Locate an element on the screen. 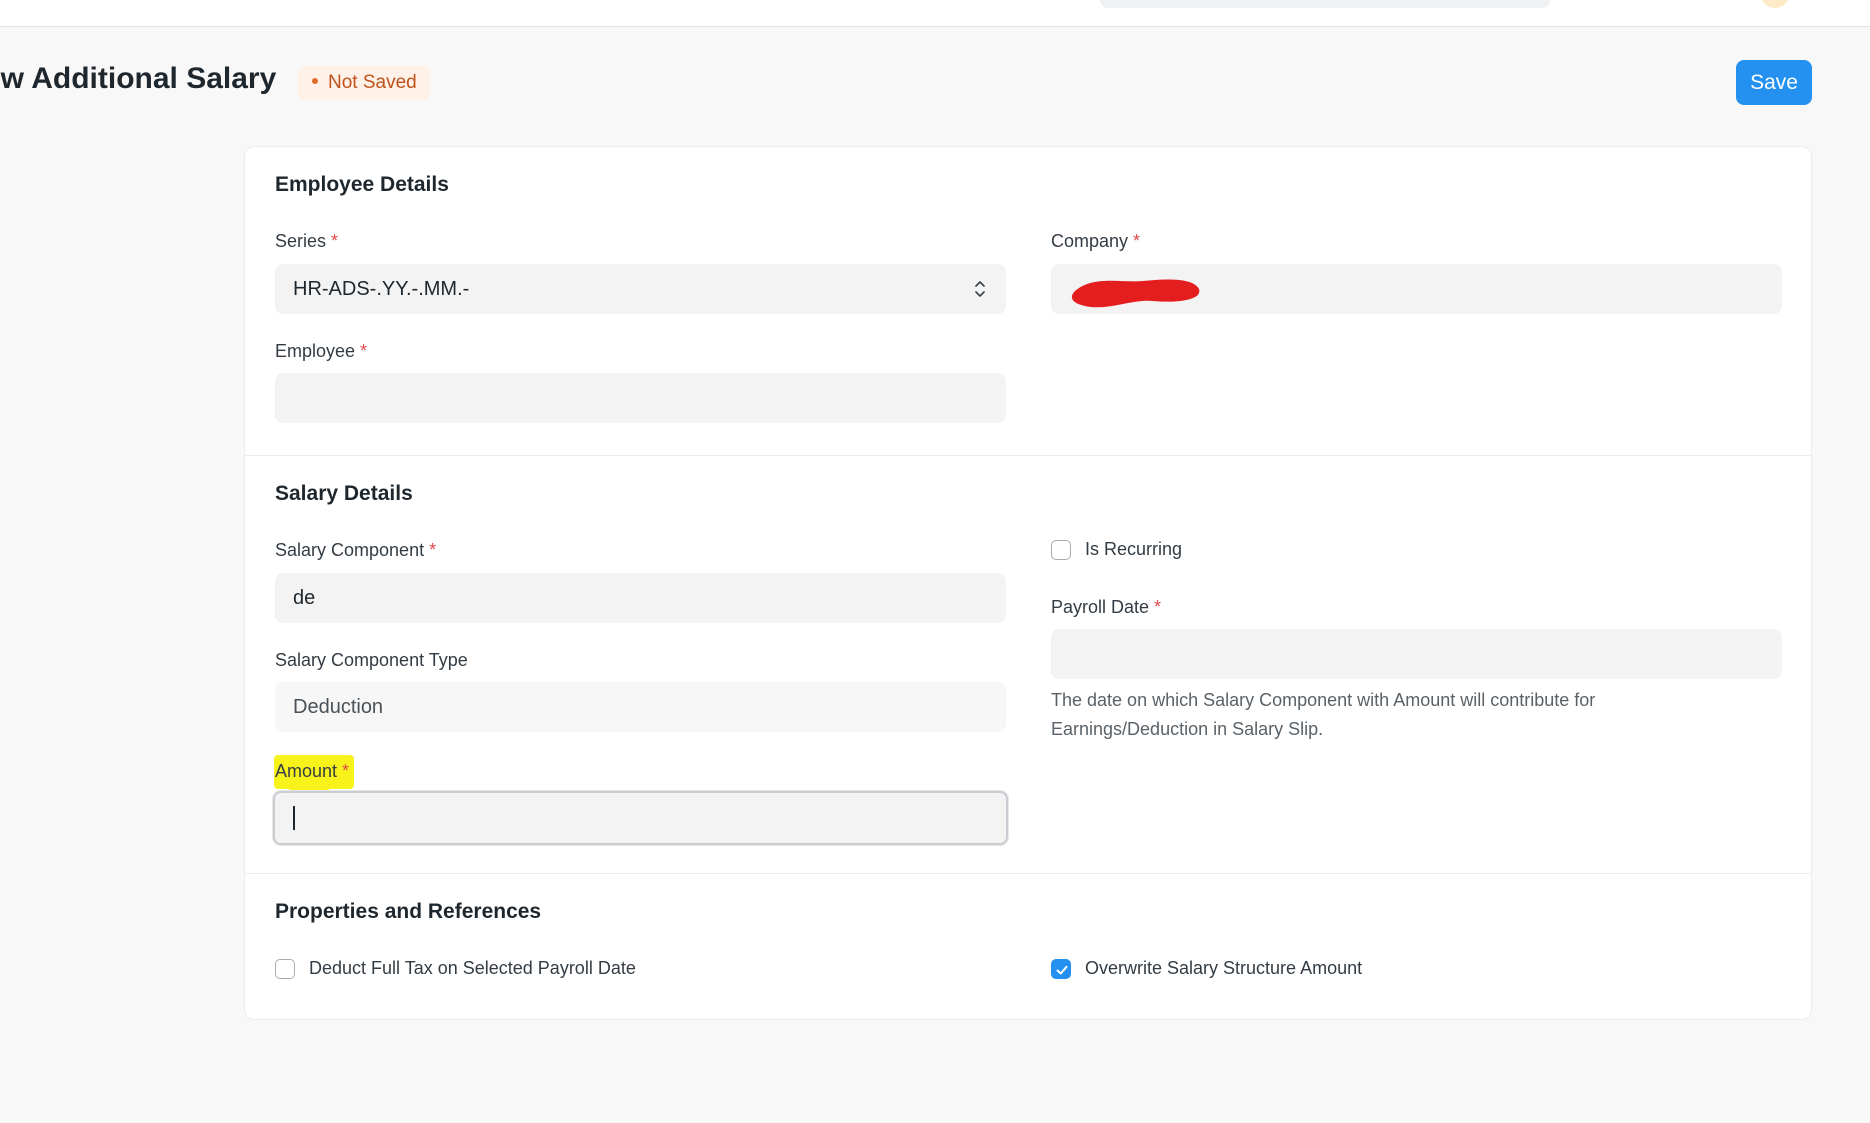 Image resolution: width=1870 pixels, height=1123 pixels. select-arrows-icon is located at coordinates (980, 289).